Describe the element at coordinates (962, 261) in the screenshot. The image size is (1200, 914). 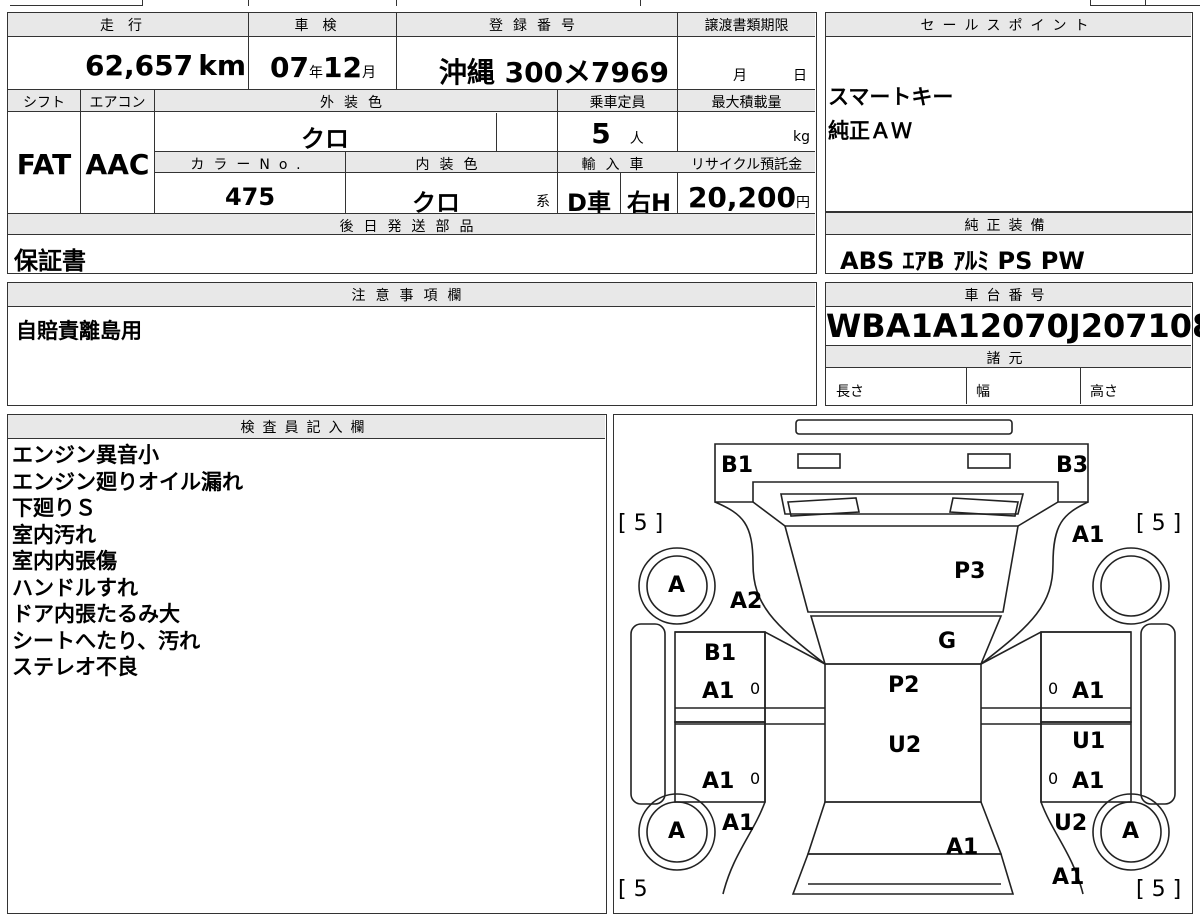
I see `genuine-equipment-value: ABS ｴｱB ｱﾙﾐ PS PW` at that location.